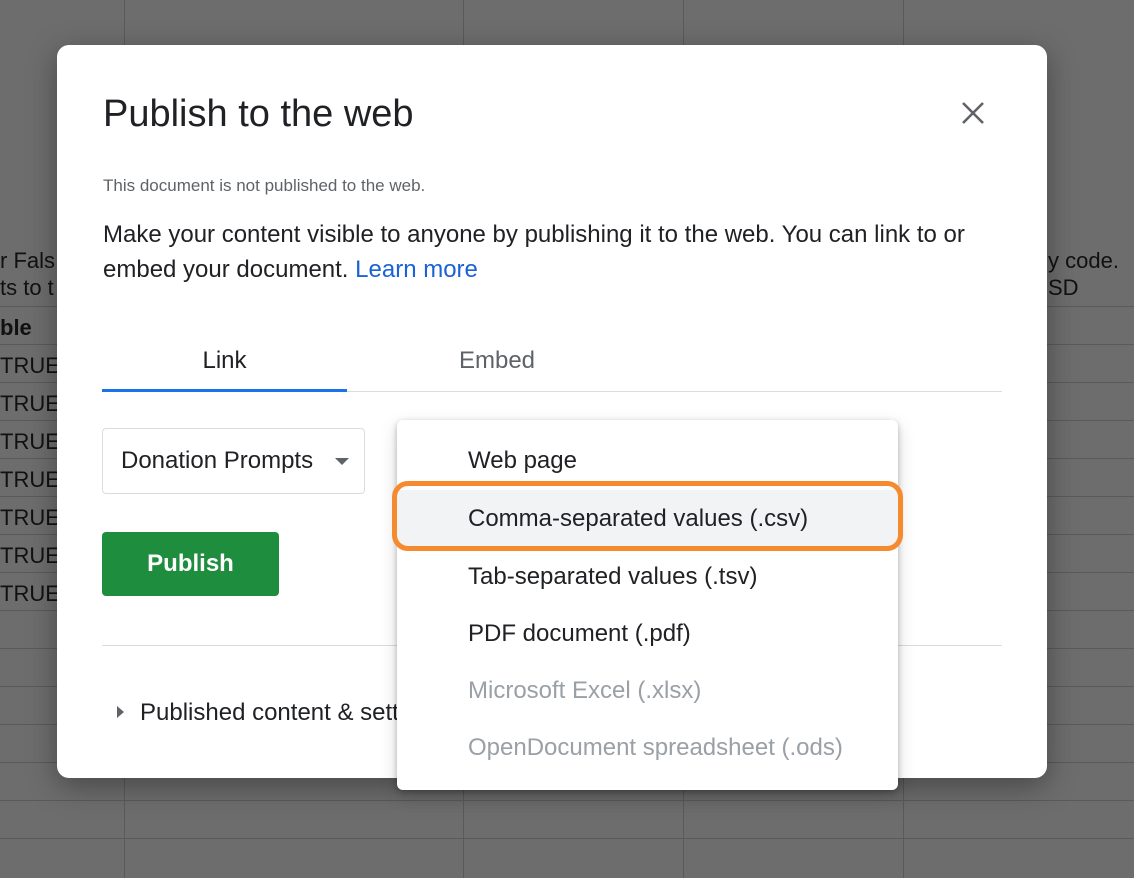  I want to click on tab-embed: Embed, so click(497, 362).